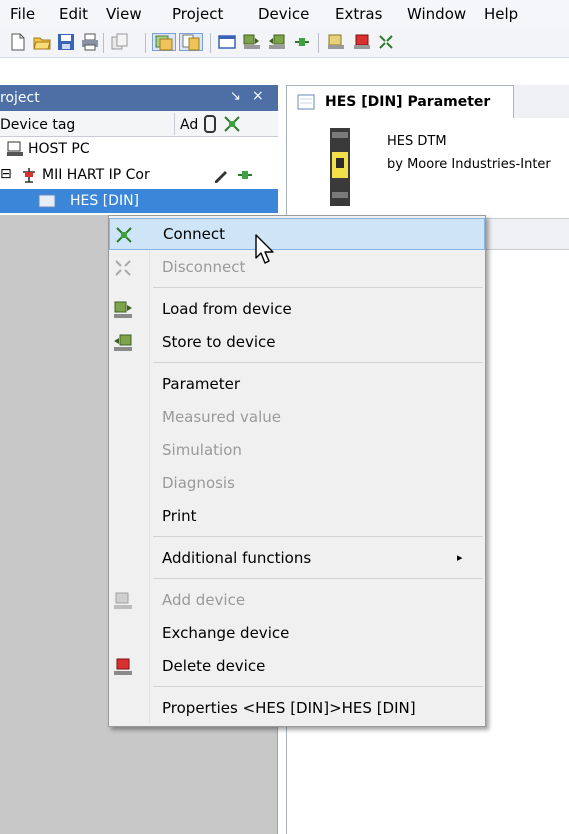  What do you see at coordinates (227, 42) in the screenshot?
I see `window-icon` at bounding box center [227, 42].